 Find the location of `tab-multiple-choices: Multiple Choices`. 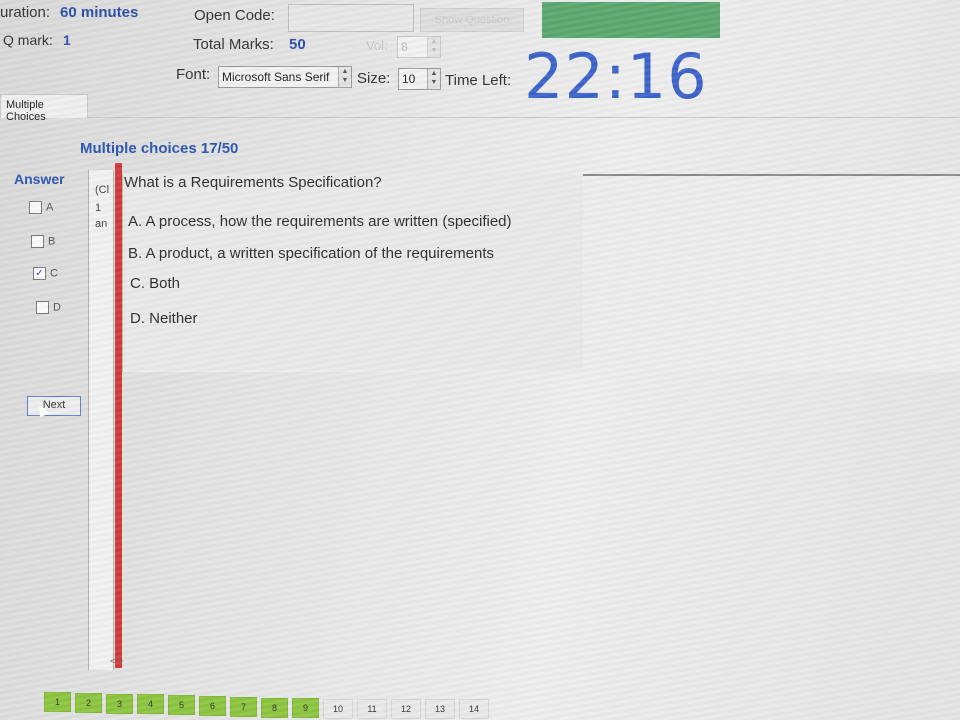

tab-multiple-choices: Multiple Choices is located at coordinates (44, 108).